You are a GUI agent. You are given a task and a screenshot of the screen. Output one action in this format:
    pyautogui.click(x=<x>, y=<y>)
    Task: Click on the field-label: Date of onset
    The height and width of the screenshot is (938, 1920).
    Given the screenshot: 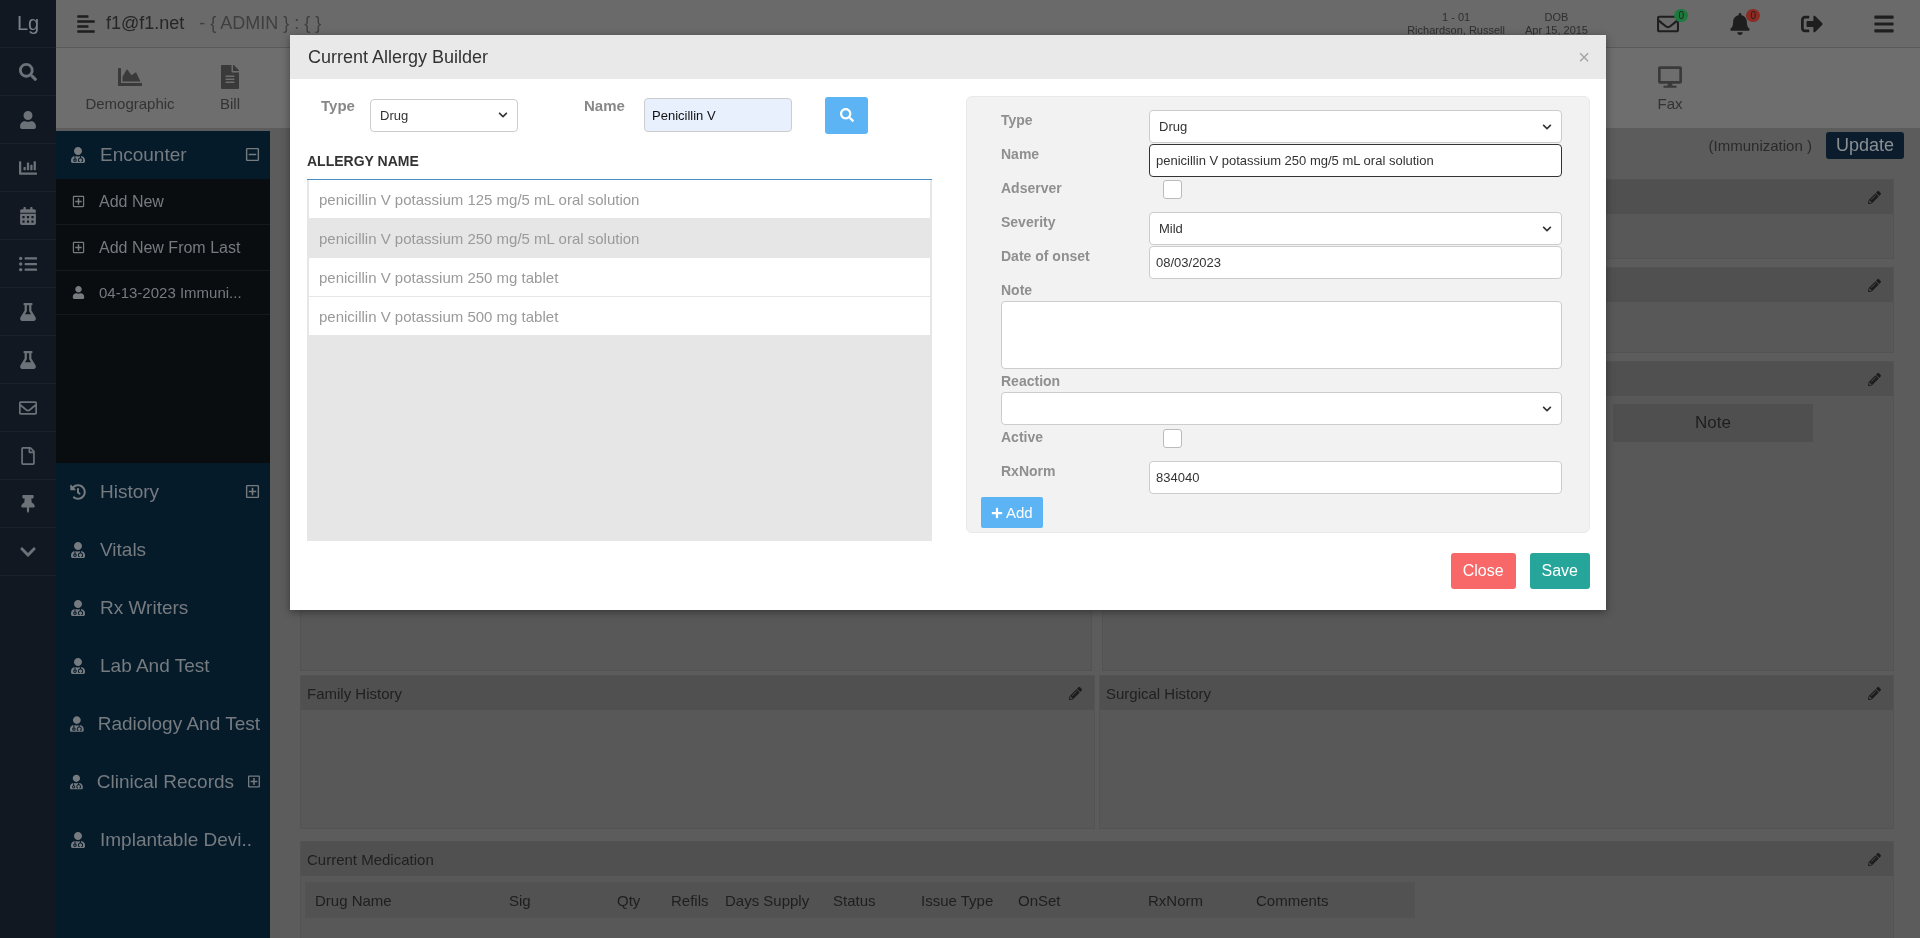 What is the action you would take?
    pyautogui.click(x=1046, y=255)
    